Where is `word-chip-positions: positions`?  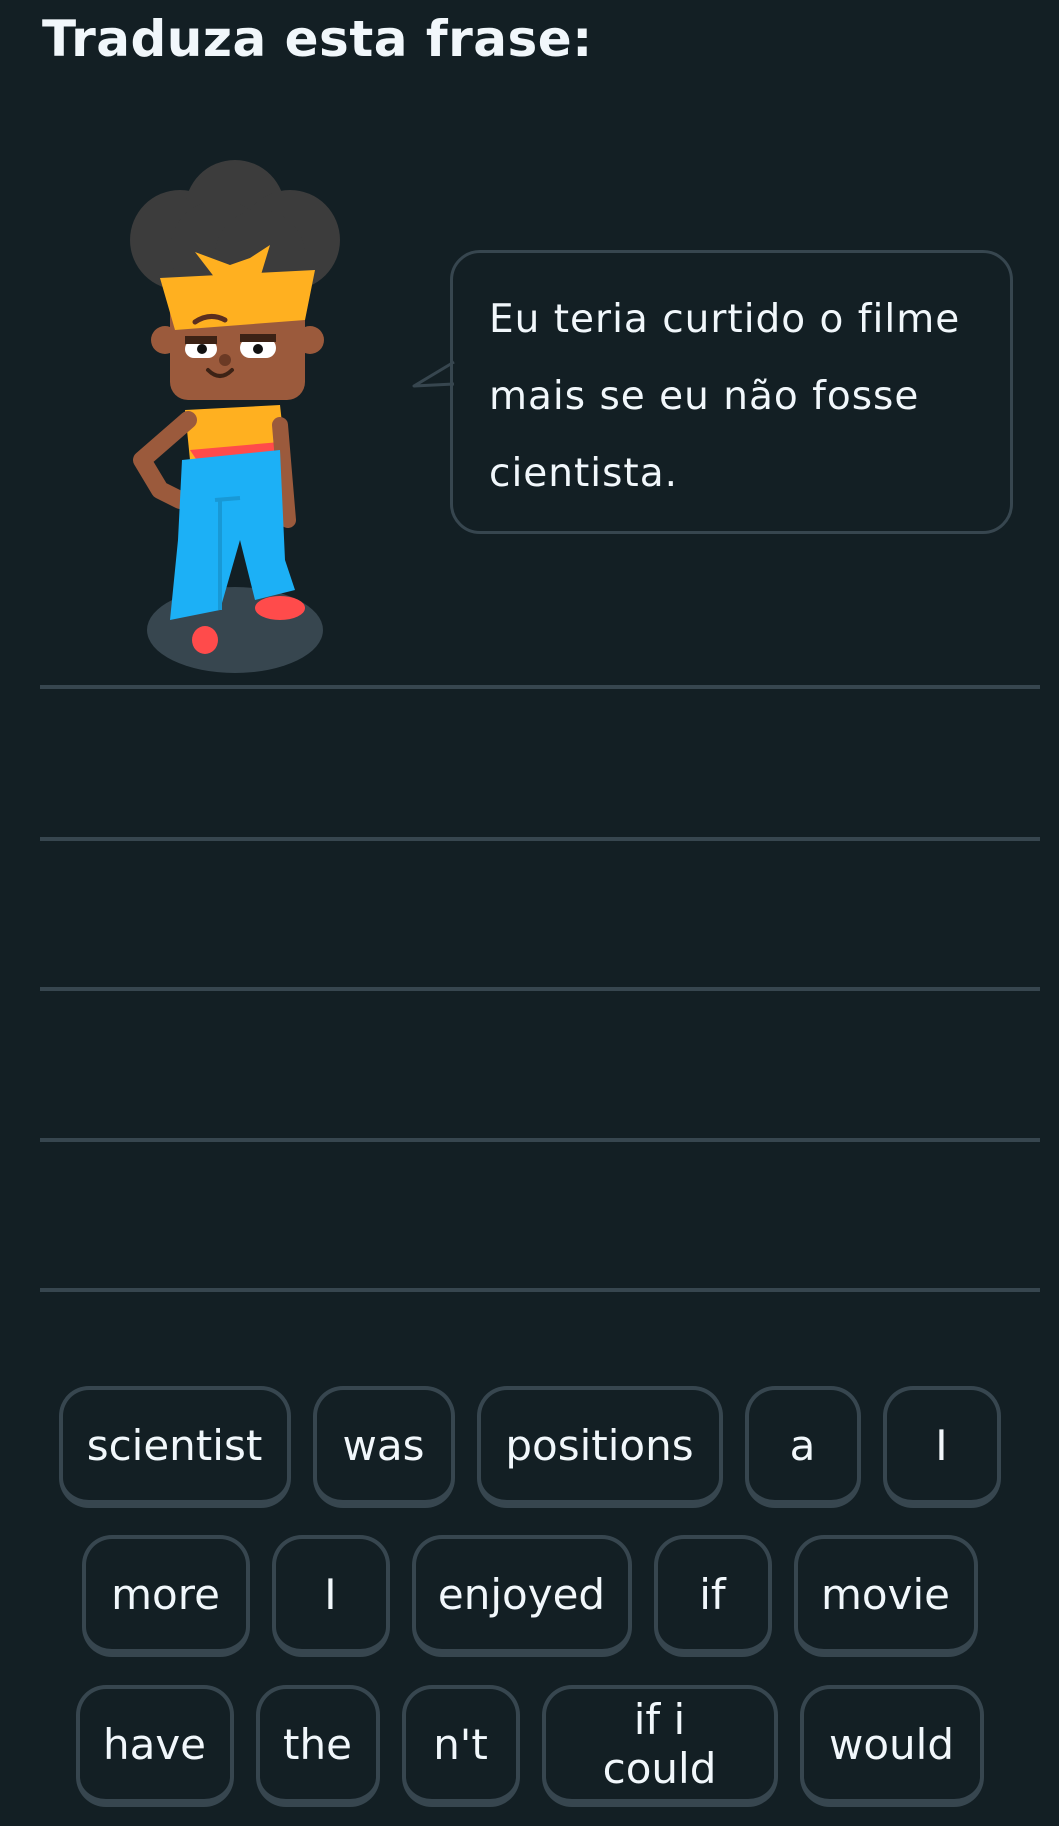 word-chip-positions: positions is located at coordinates (599, 1447).